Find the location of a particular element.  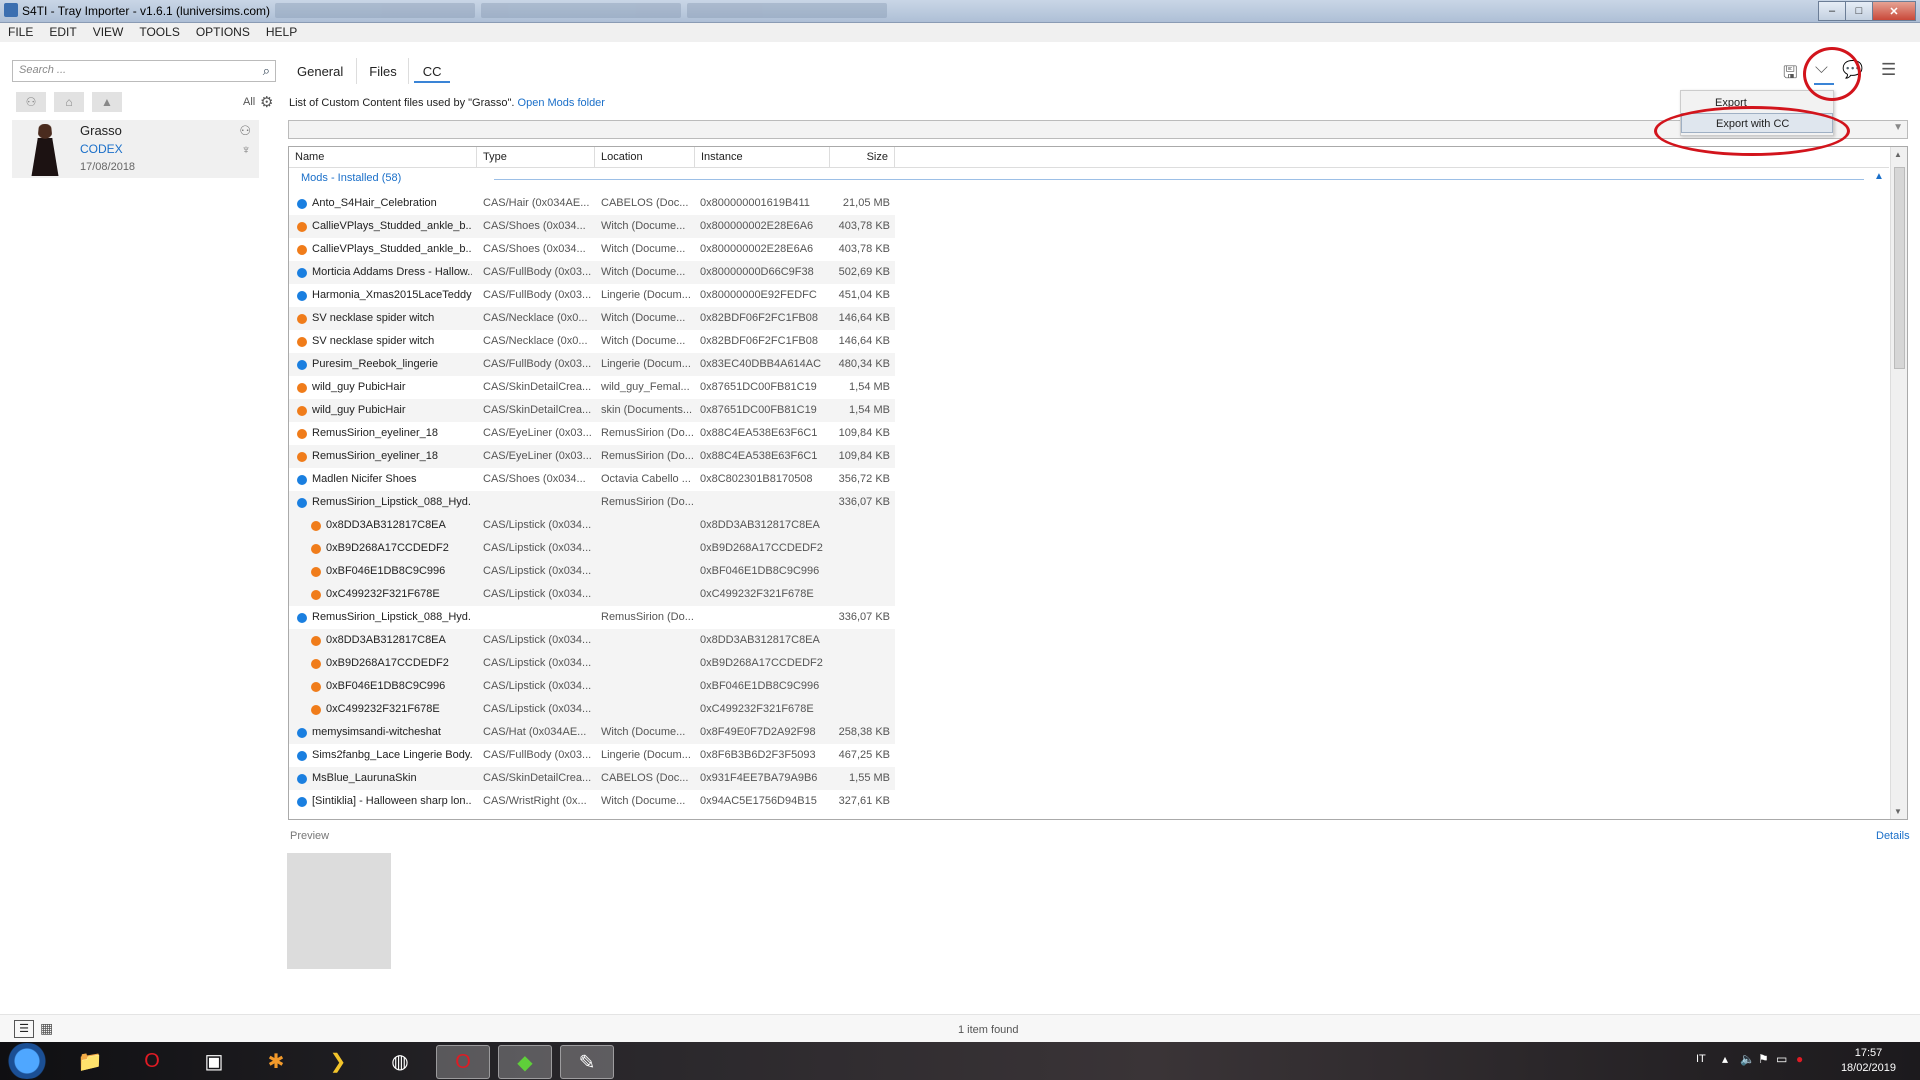

start-button is located at coordinates (27, 1061).